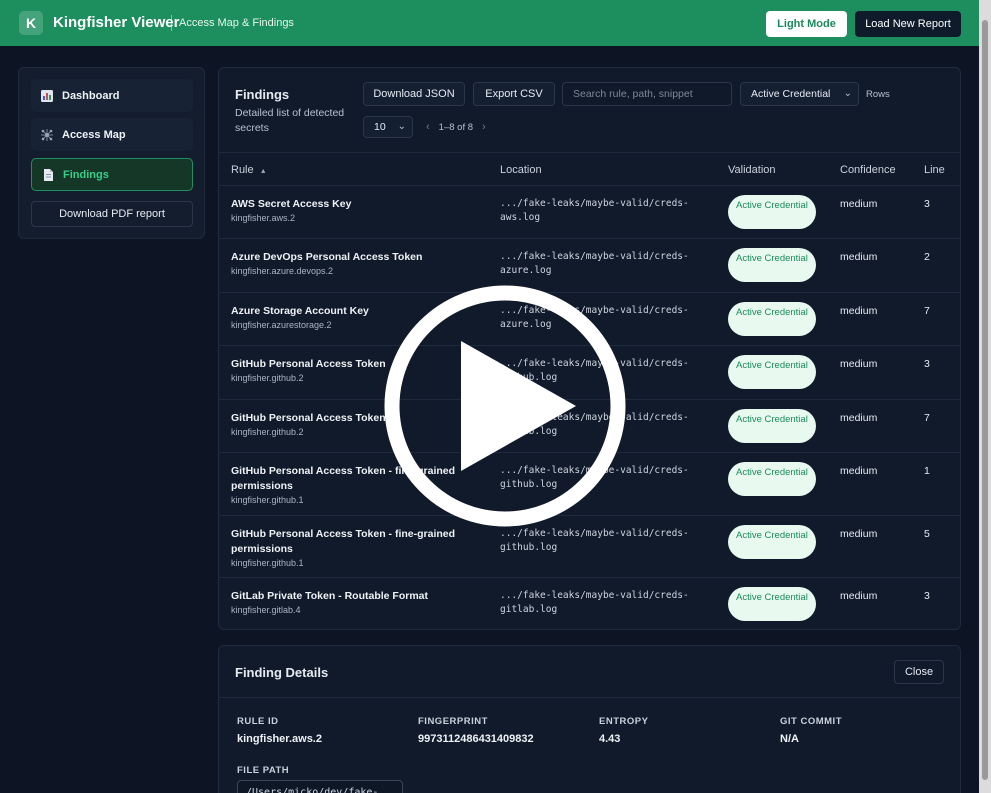  Describe the element at coordinates (91, 95) in the screenshot. I see `sidebar-item-label: Dashboard` at that location.